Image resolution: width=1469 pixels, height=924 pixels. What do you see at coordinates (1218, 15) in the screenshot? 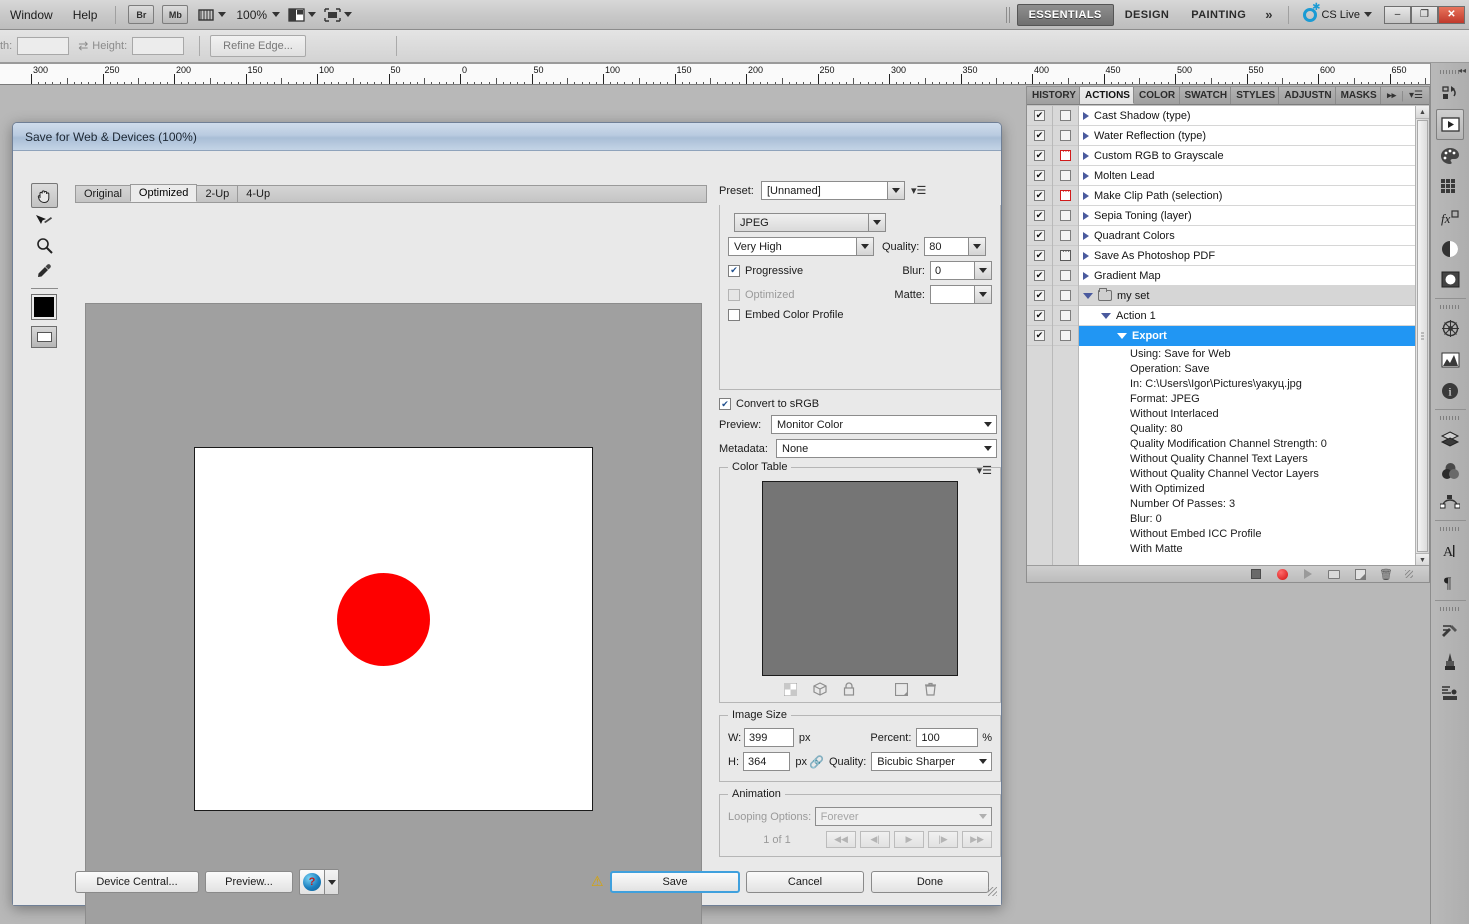
I see `workspace-painting: PAINTING` at bounding box center [1218, 15].